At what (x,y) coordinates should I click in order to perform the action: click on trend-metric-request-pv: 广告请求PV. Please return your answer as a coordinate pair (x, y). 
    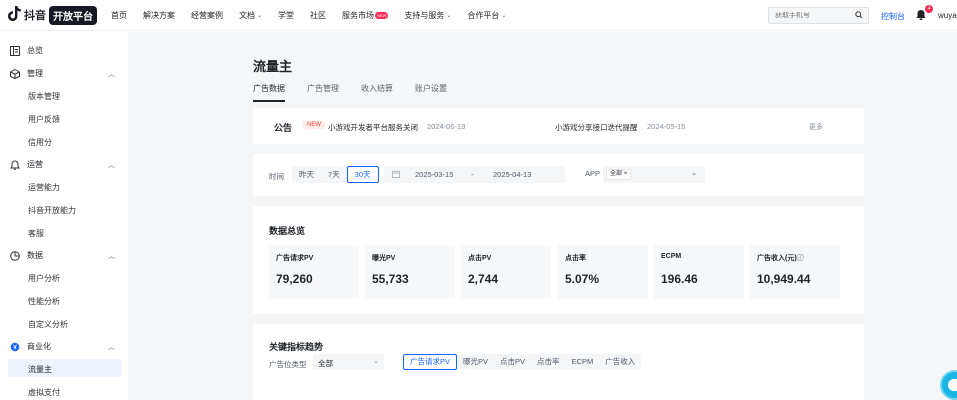
    Looking at the image, I should click on (430, 362).